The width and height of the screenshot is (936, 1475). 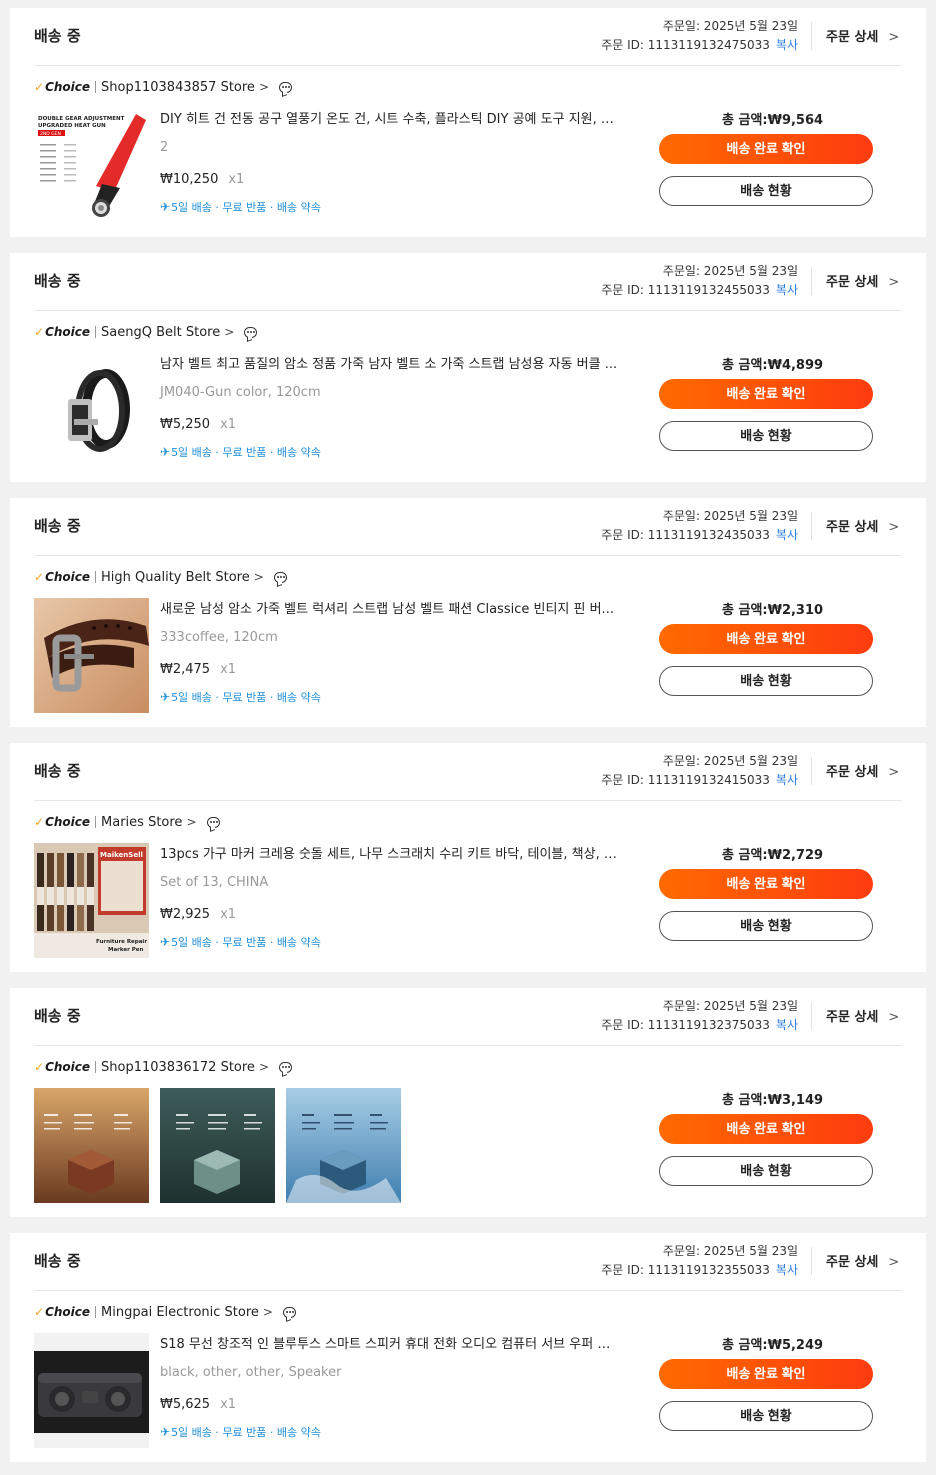 What do you see at coordinates (141, 822) in the screenshot?
I see `store-name-link: Maries Store` at bounding box center [141, 822].